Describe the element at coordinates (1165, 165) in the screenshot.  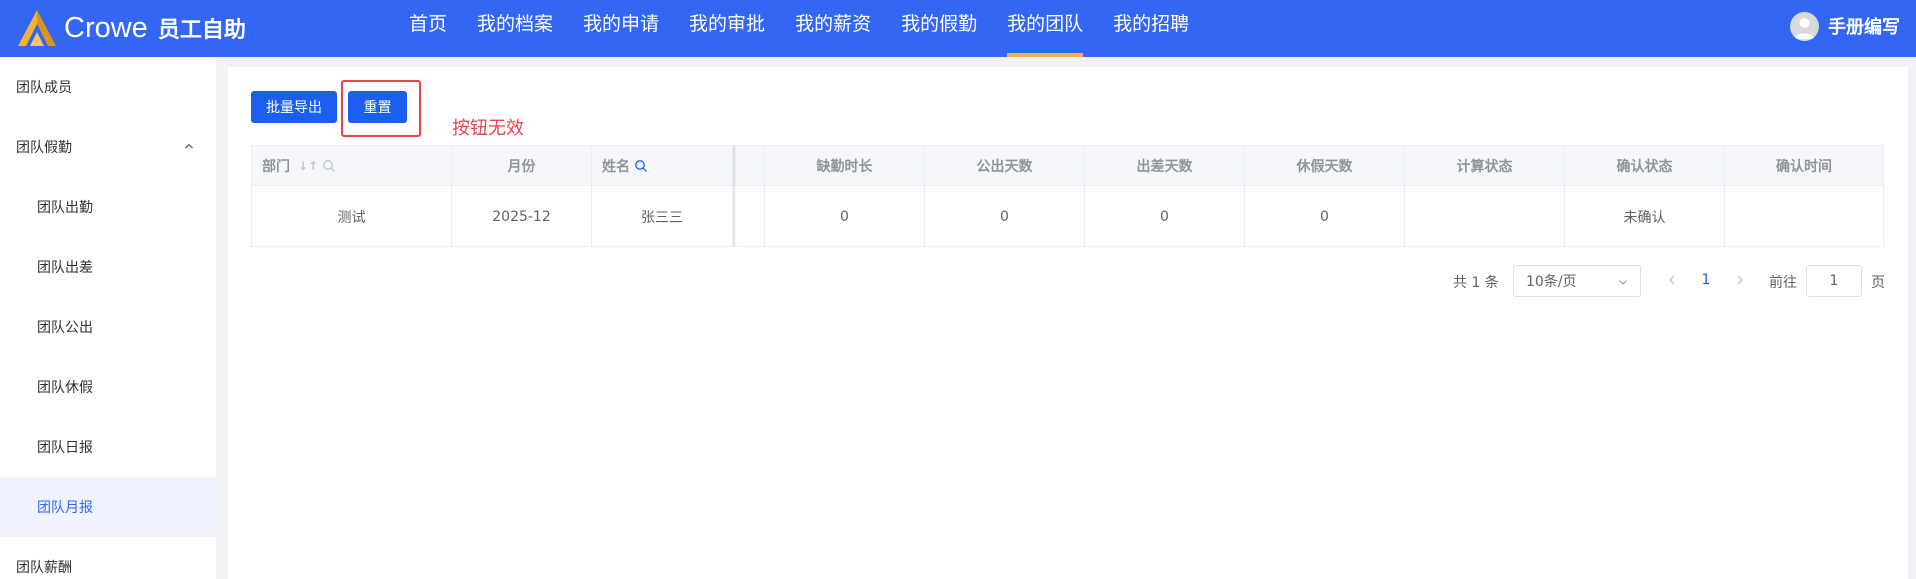
I see `col-trip-days: 出差天数` at that location.